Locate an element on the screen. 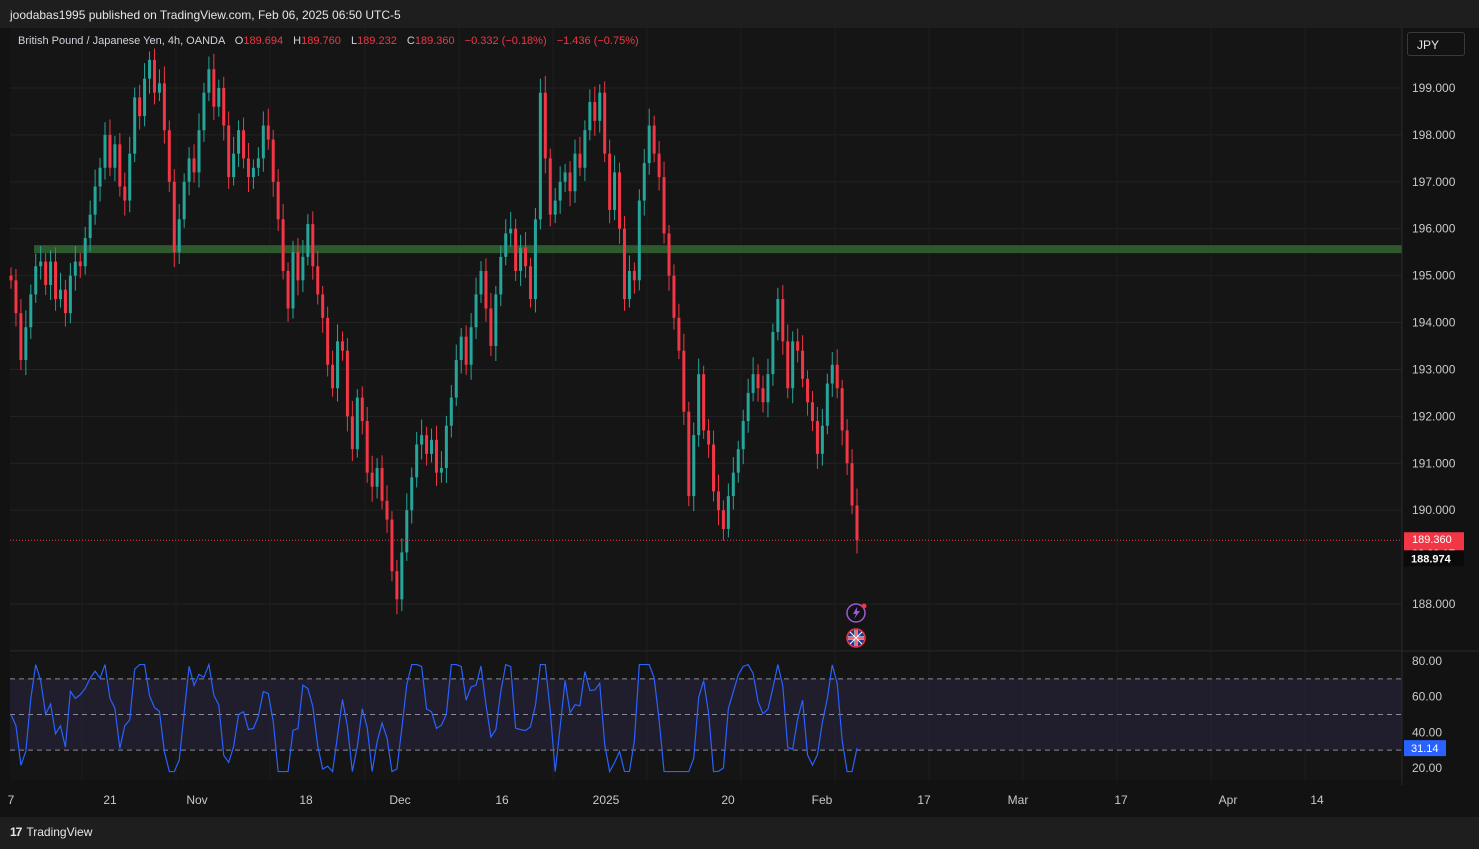  tradingview-logo: 17 TradingView is located at coordinates (51, 832).